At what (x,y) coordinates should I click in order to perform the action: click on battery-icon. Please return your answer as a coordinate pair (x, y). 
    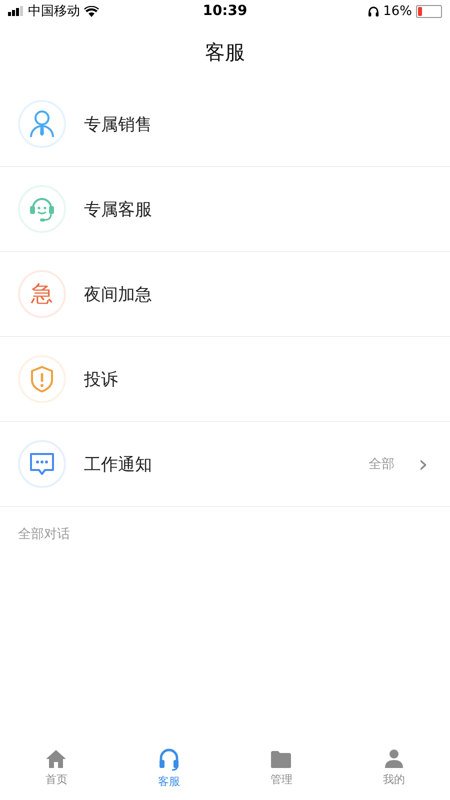
    Looking at the image, I should click on (429, 11).